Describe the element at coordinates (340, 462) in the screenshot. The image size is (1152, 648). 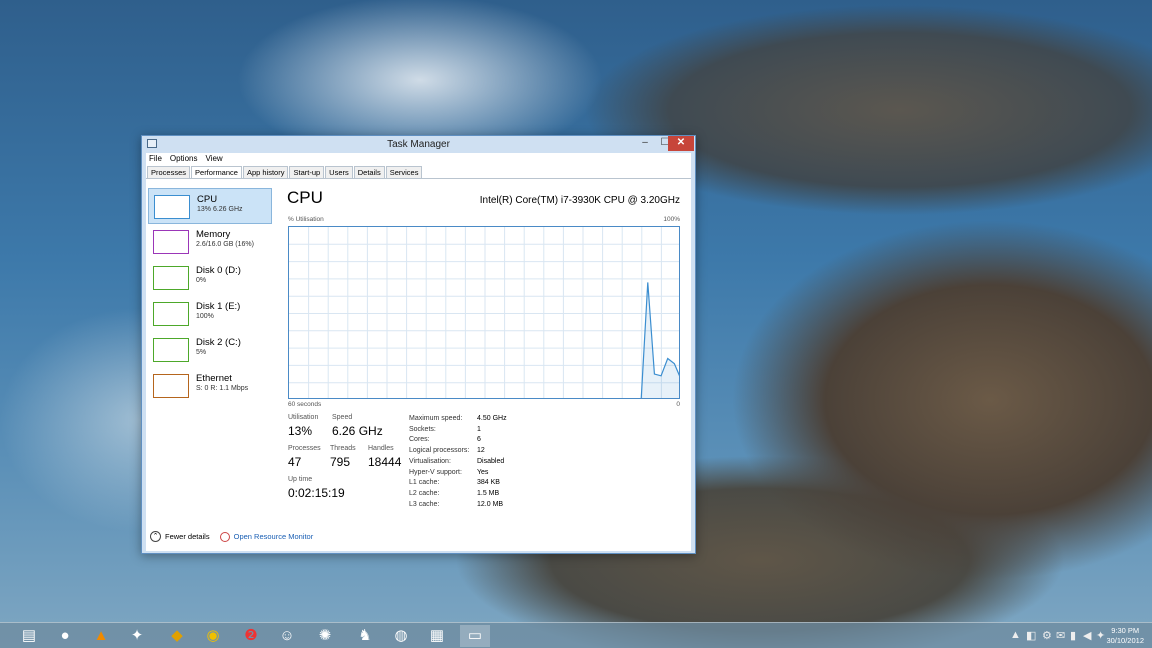
I see `threads-value: 795` at that location.